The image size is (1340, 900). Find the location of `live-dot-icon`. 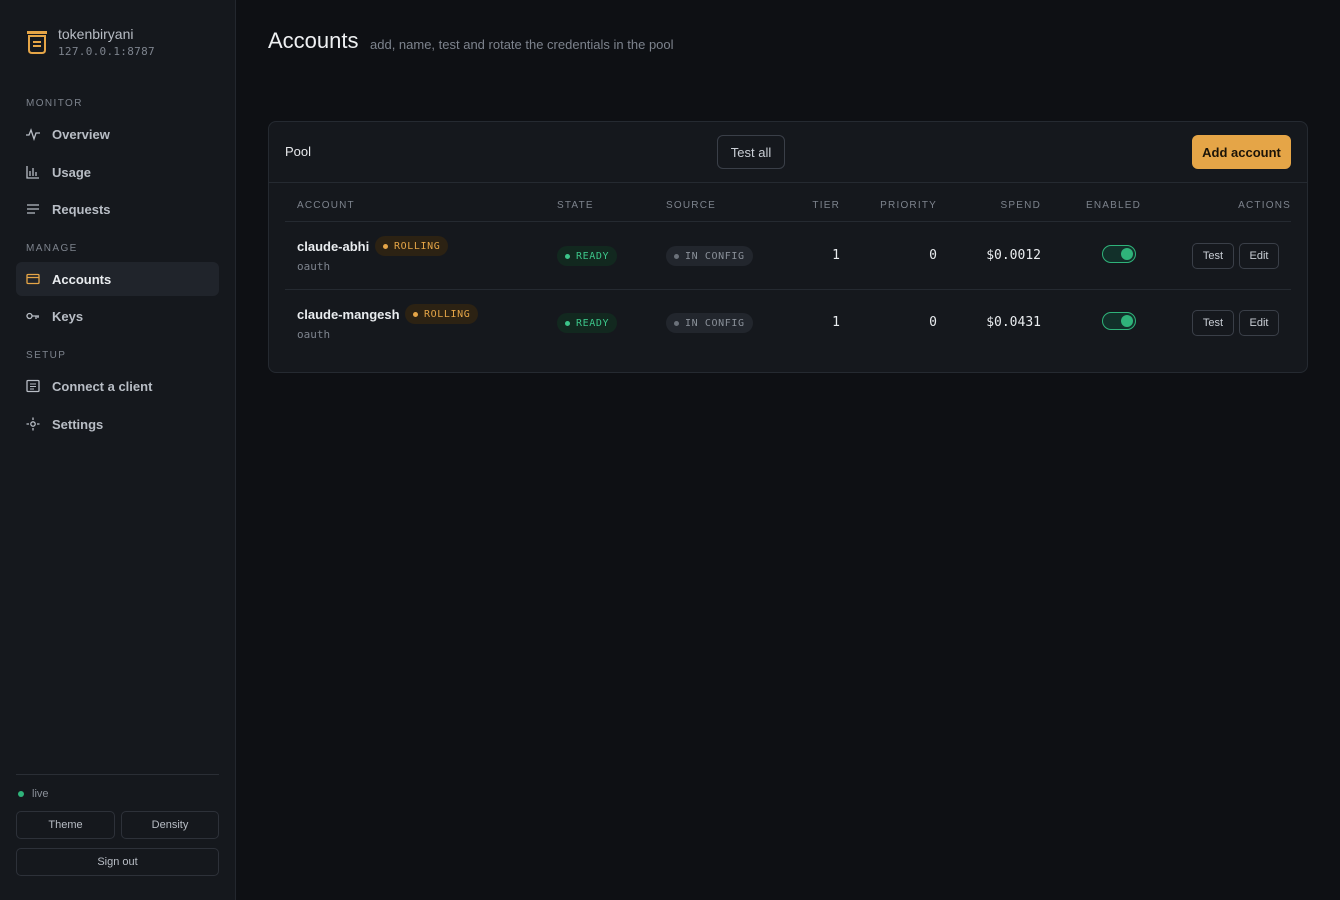

live-dot-icon is located at coordinates (21, 794).